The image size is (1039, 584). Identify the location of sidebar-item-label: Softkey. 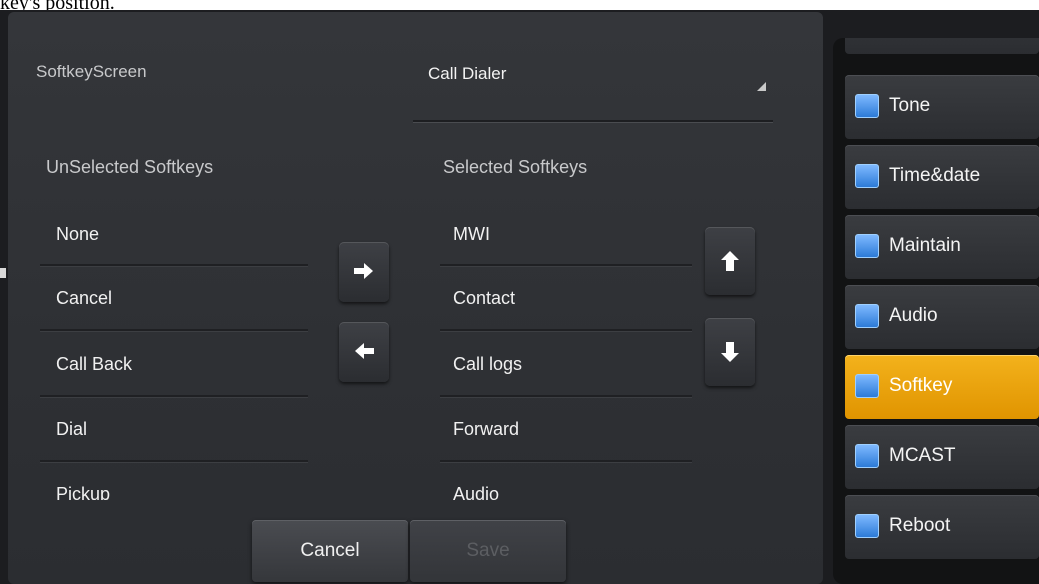
(921, 385).